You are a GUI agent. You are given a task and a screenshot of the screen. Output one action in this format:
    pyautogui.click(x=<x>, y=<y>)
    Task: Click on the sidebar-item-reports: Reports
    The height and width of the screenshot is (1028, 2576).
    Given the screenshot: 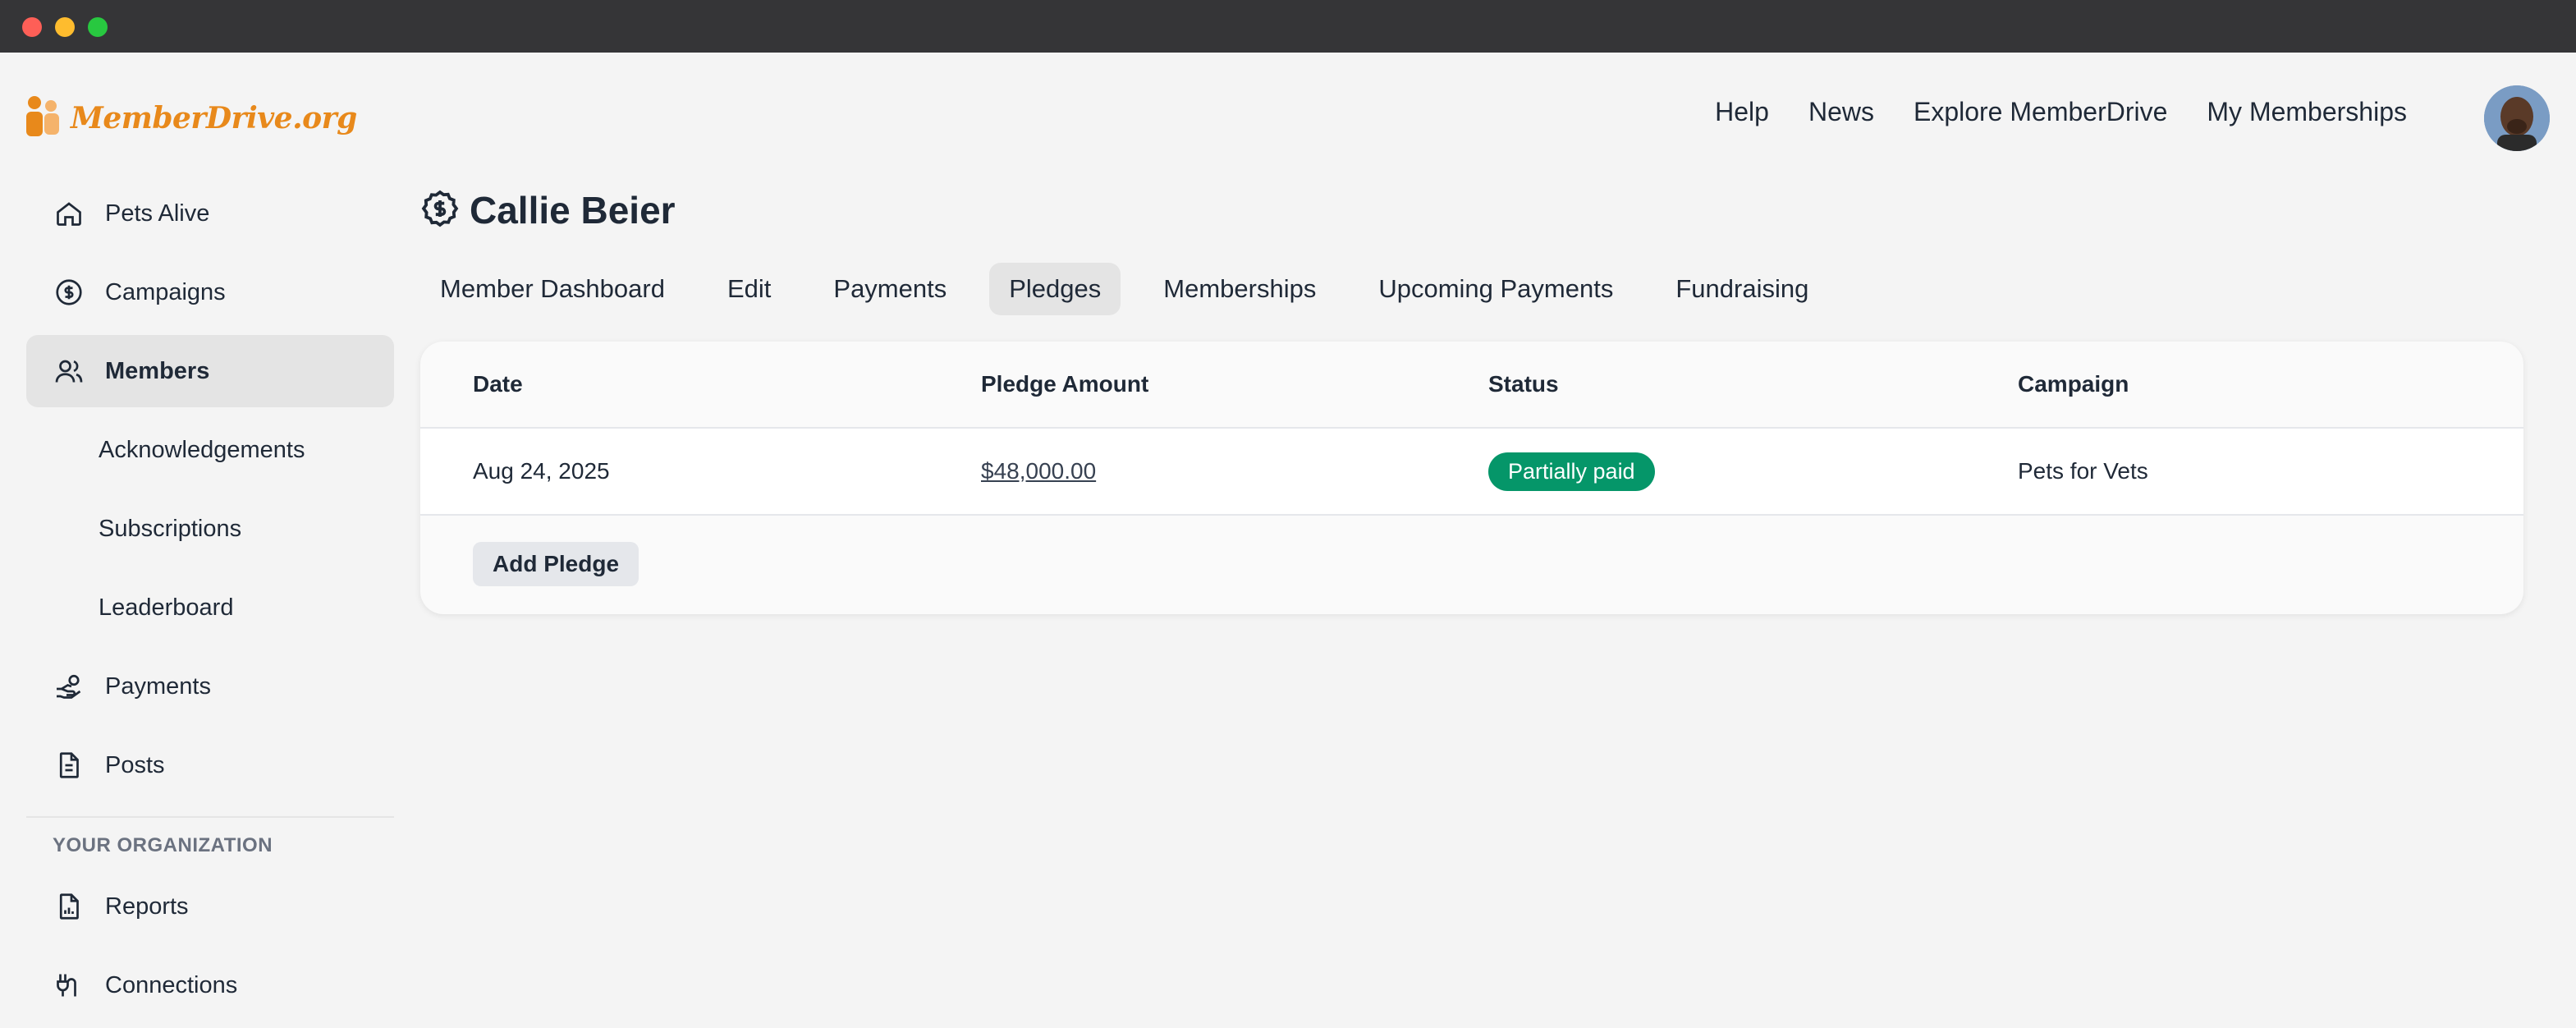 What is the action you would take?
    pyautogui.click(x=210, y=906)
    